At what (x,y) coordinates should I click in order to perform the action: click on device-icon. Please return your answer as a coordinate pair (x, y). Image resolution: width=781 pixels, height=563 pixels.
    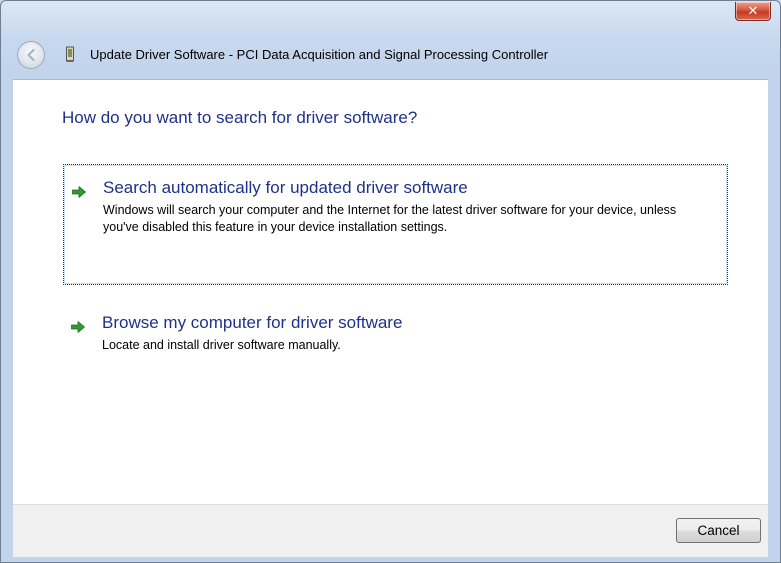
    Looking at the image, I should click on (71, 54).